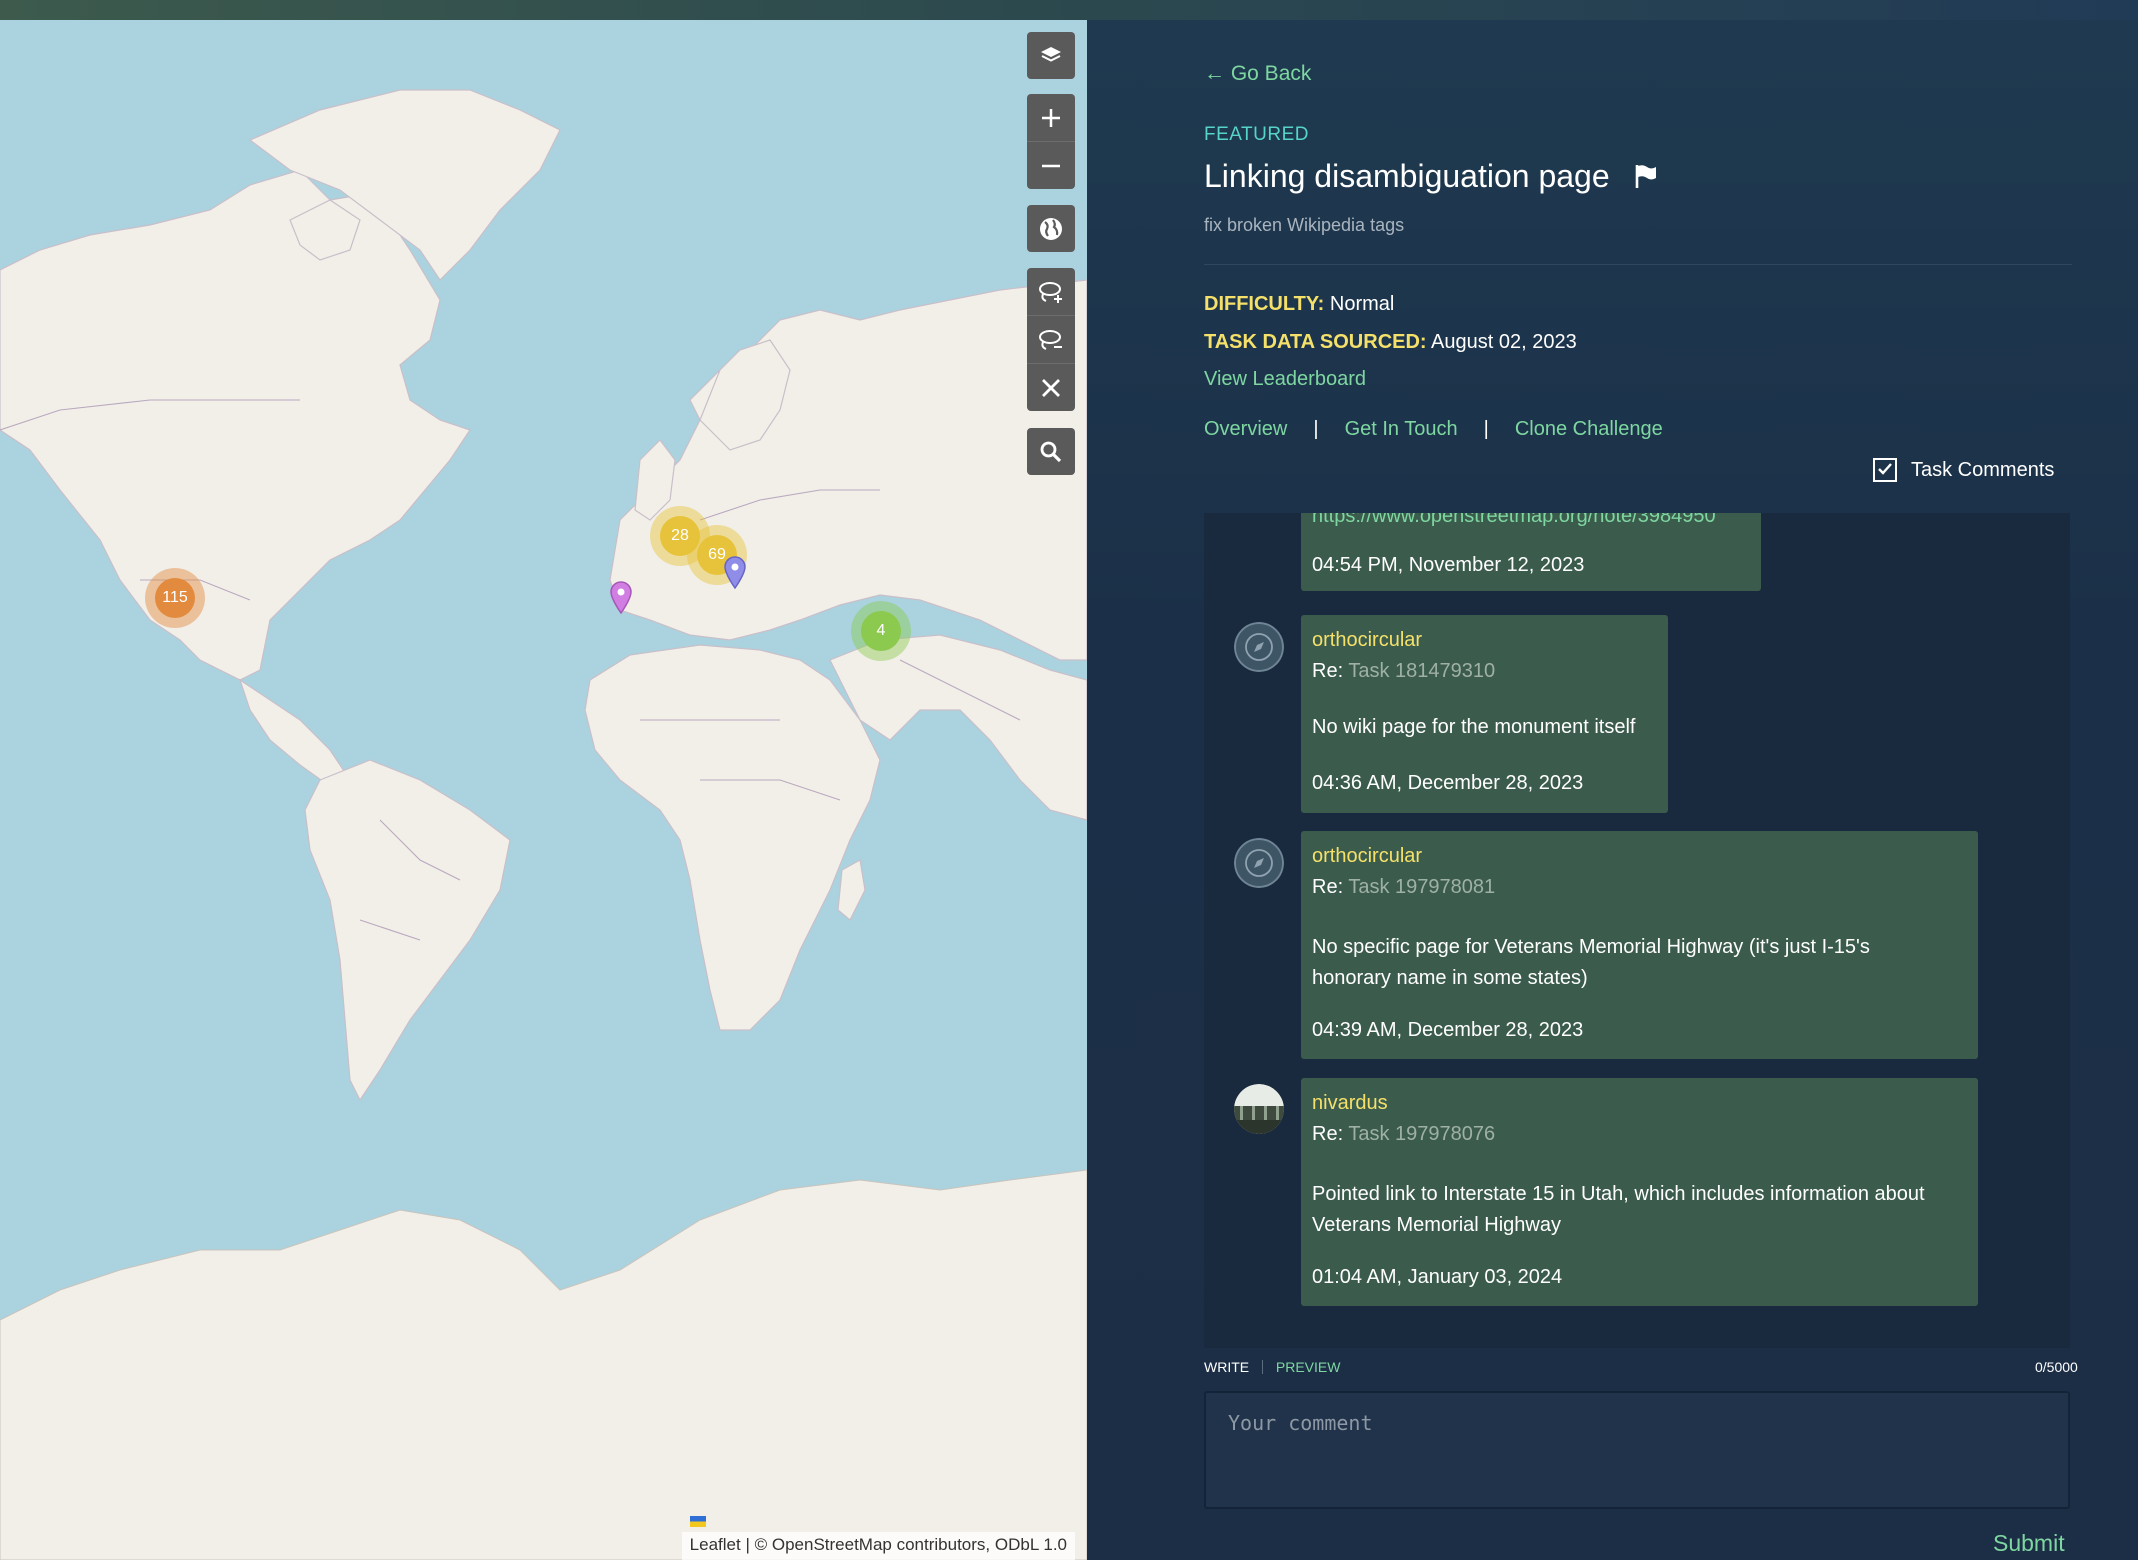  Describe the element at coordinates (1304, 225) in the screenshot. I see `challenge-subtitle: fix broken Wikipedia tags` at that location.